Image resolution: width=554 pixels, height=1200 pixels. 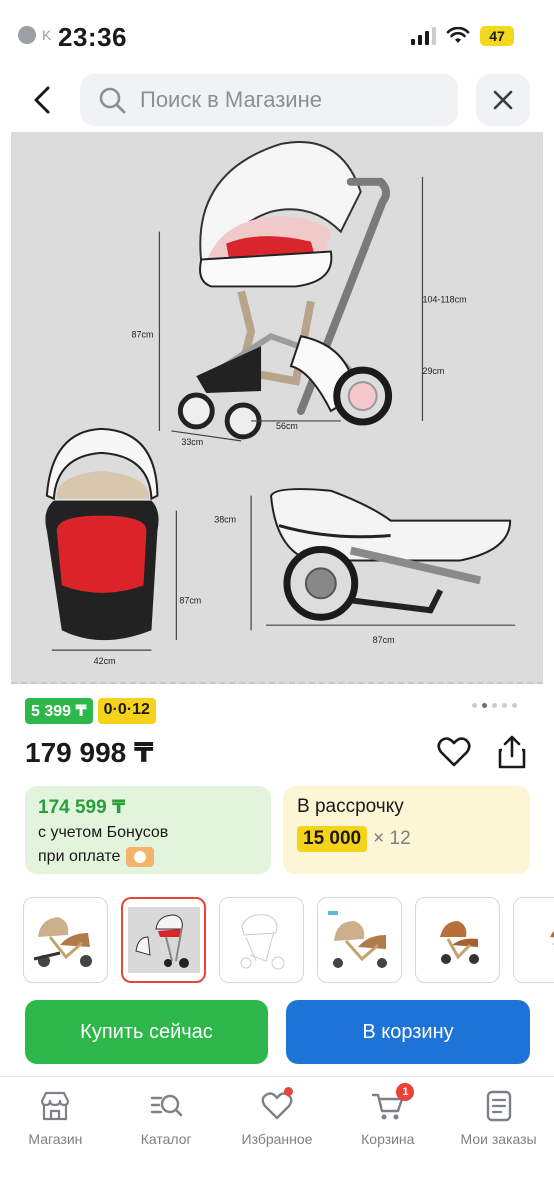 I want to click on close-search-button, so click(x=503, y=100).